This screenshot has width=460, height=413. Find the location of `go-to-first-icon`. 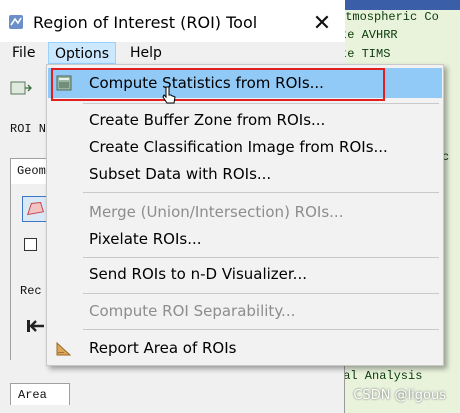

go-to-first-icon is located at coordinates (36, 326).